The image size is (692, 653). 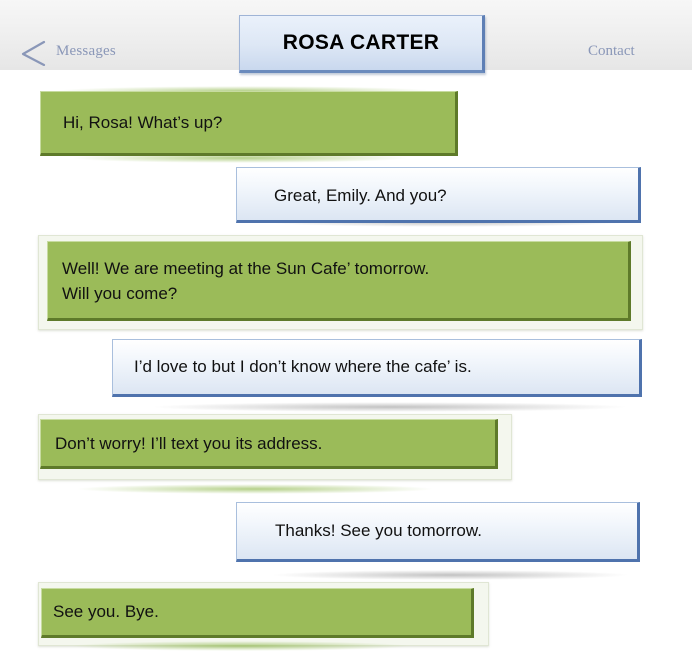 What do you see at coordinates (257, 613) in the screenshot?
I see `message-bubble-sent: See you. Bye.` at bounding box center [257, 613].